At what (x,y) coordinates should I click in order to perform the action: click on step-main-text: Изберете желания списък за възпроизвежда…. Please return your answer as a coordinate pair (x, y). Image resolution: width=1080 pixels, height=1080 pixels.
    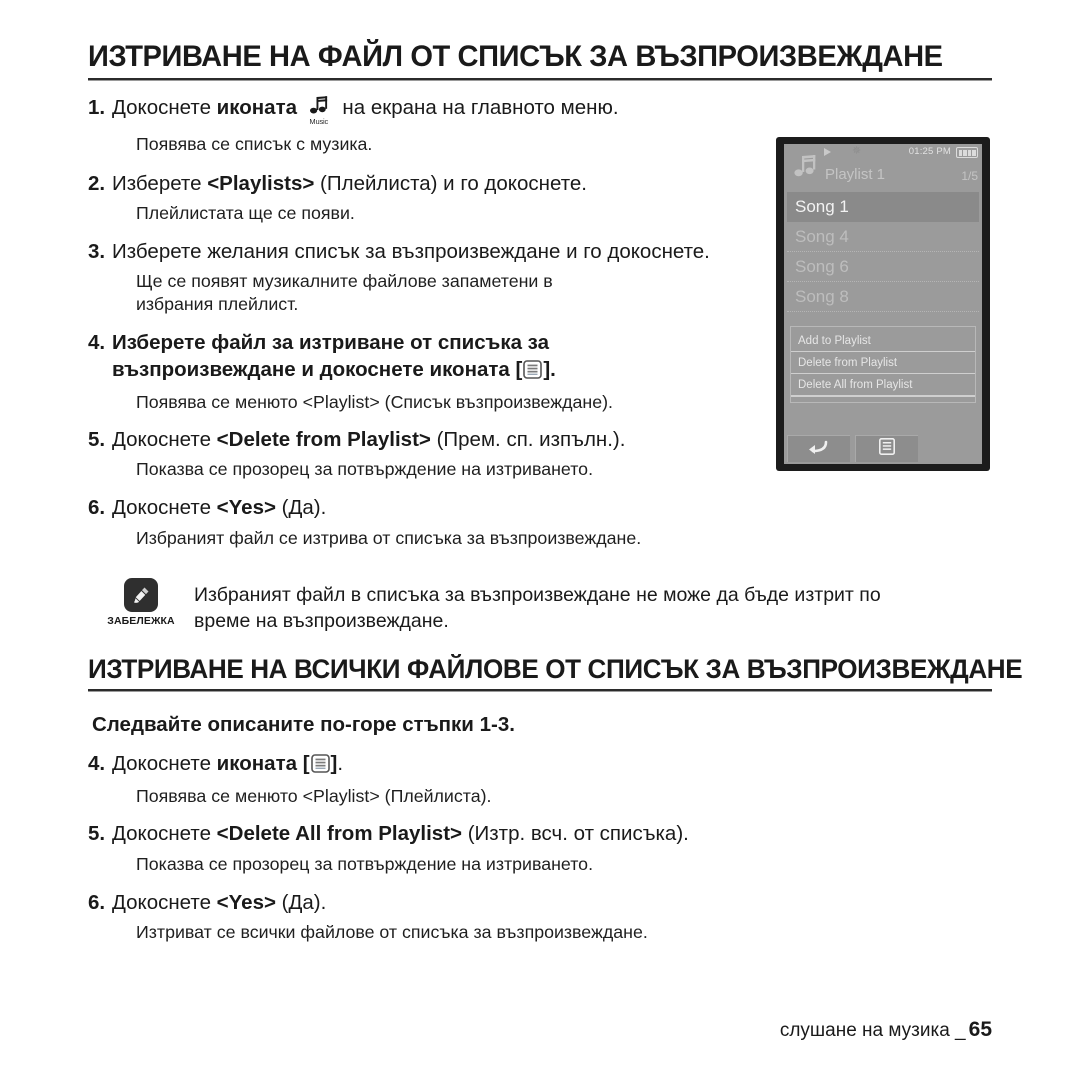
    Looking at the image, I should click on (411, 251).